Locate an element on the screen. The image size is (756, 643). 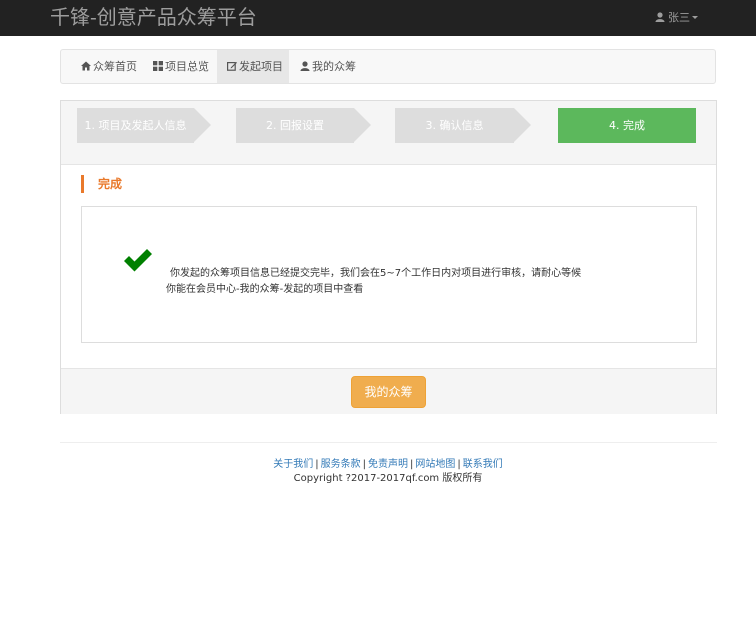
step-label: 2. 回报设置 is located at coordinates (295, 125).